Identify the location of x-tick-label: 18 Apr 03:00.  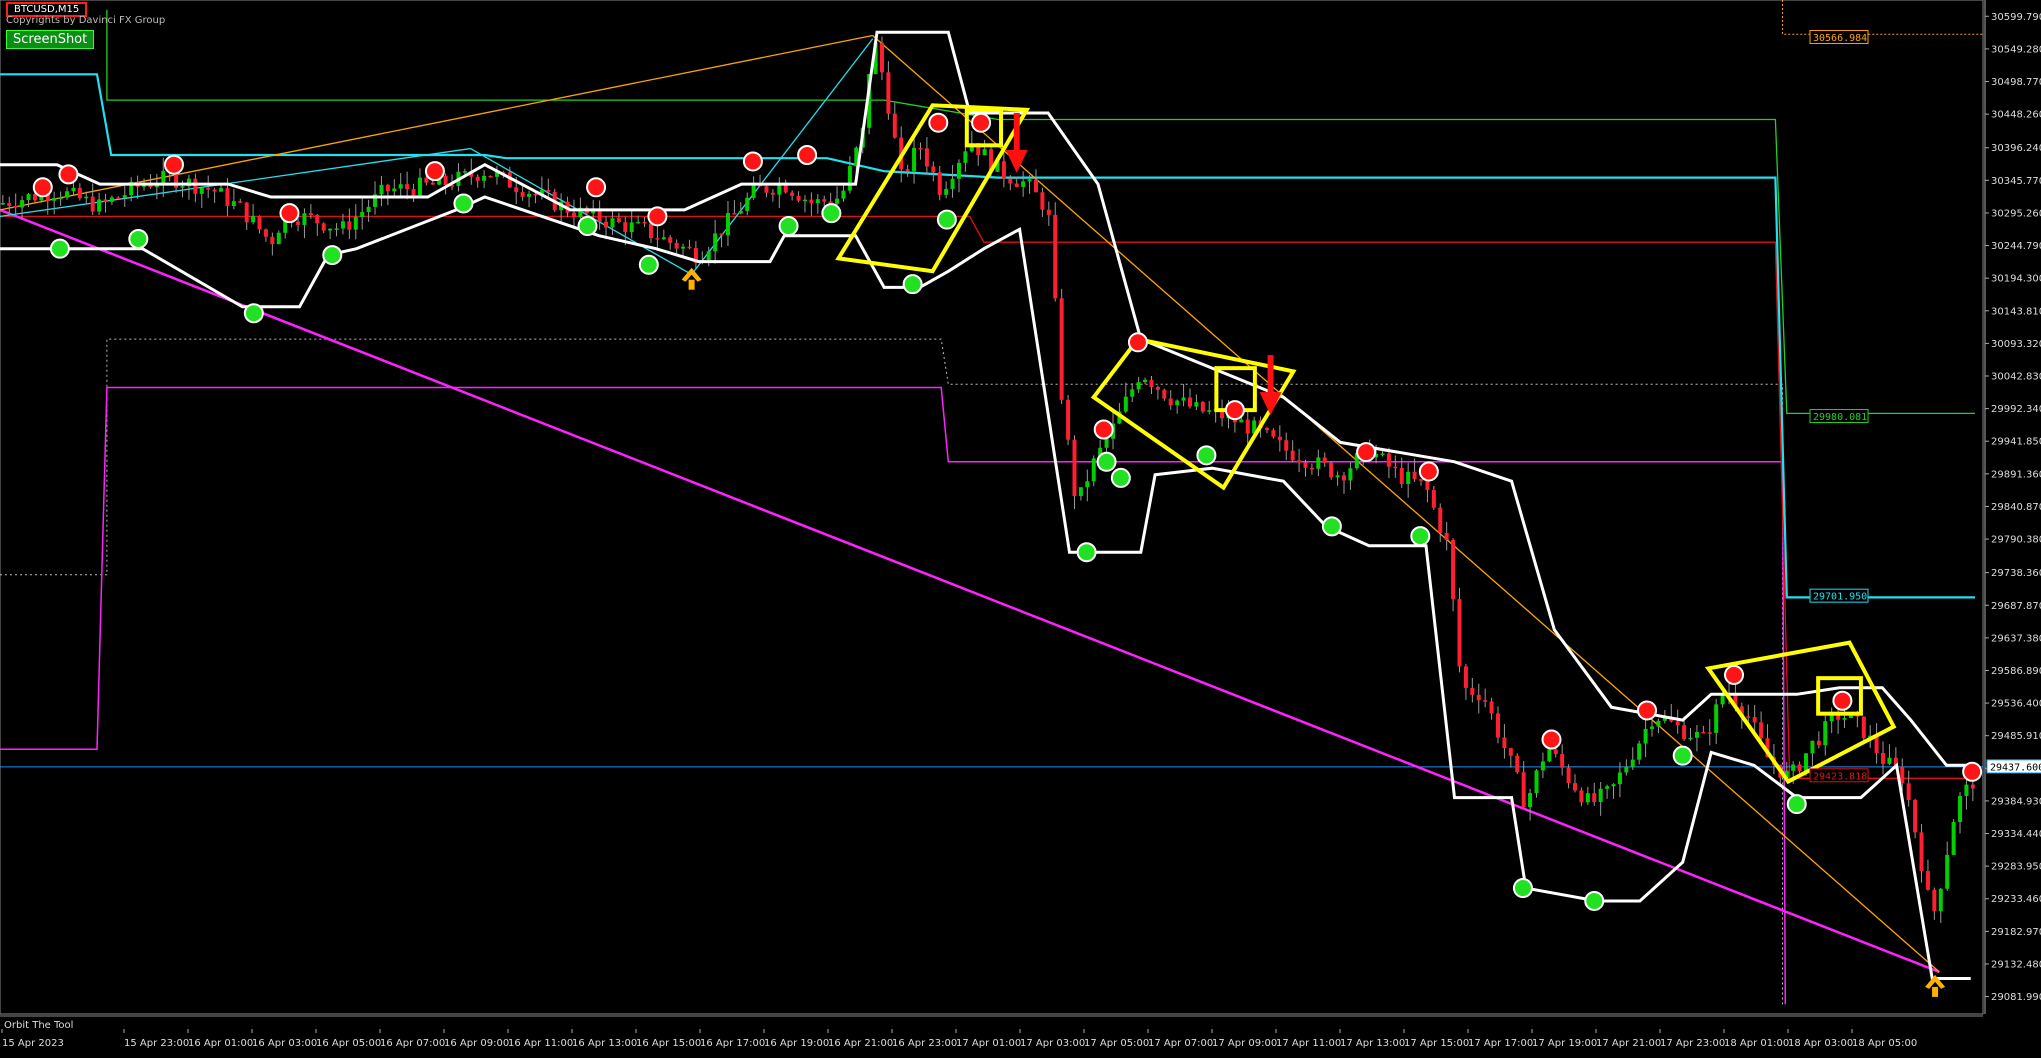
(1820, 1043).